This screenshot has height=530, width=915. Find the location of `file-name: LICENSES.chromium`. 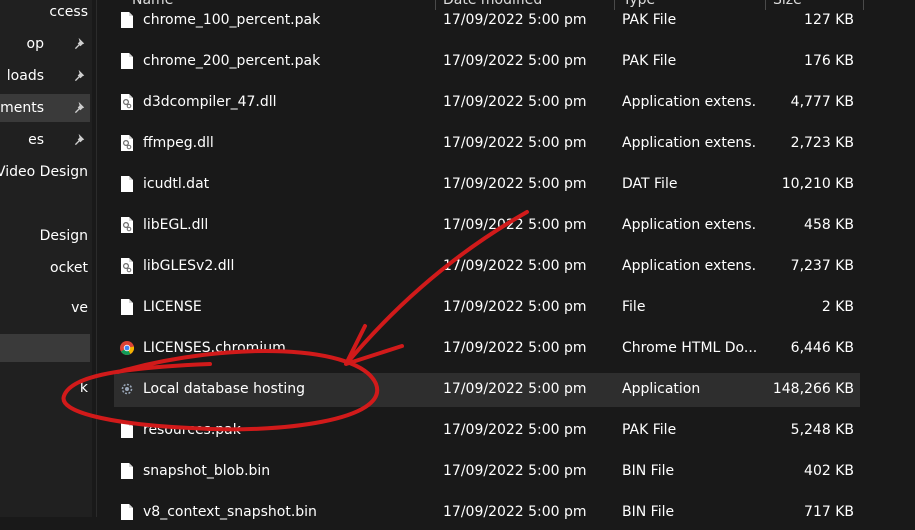

file-name: LICENSES.chromium is located at coordinates (214, 348).